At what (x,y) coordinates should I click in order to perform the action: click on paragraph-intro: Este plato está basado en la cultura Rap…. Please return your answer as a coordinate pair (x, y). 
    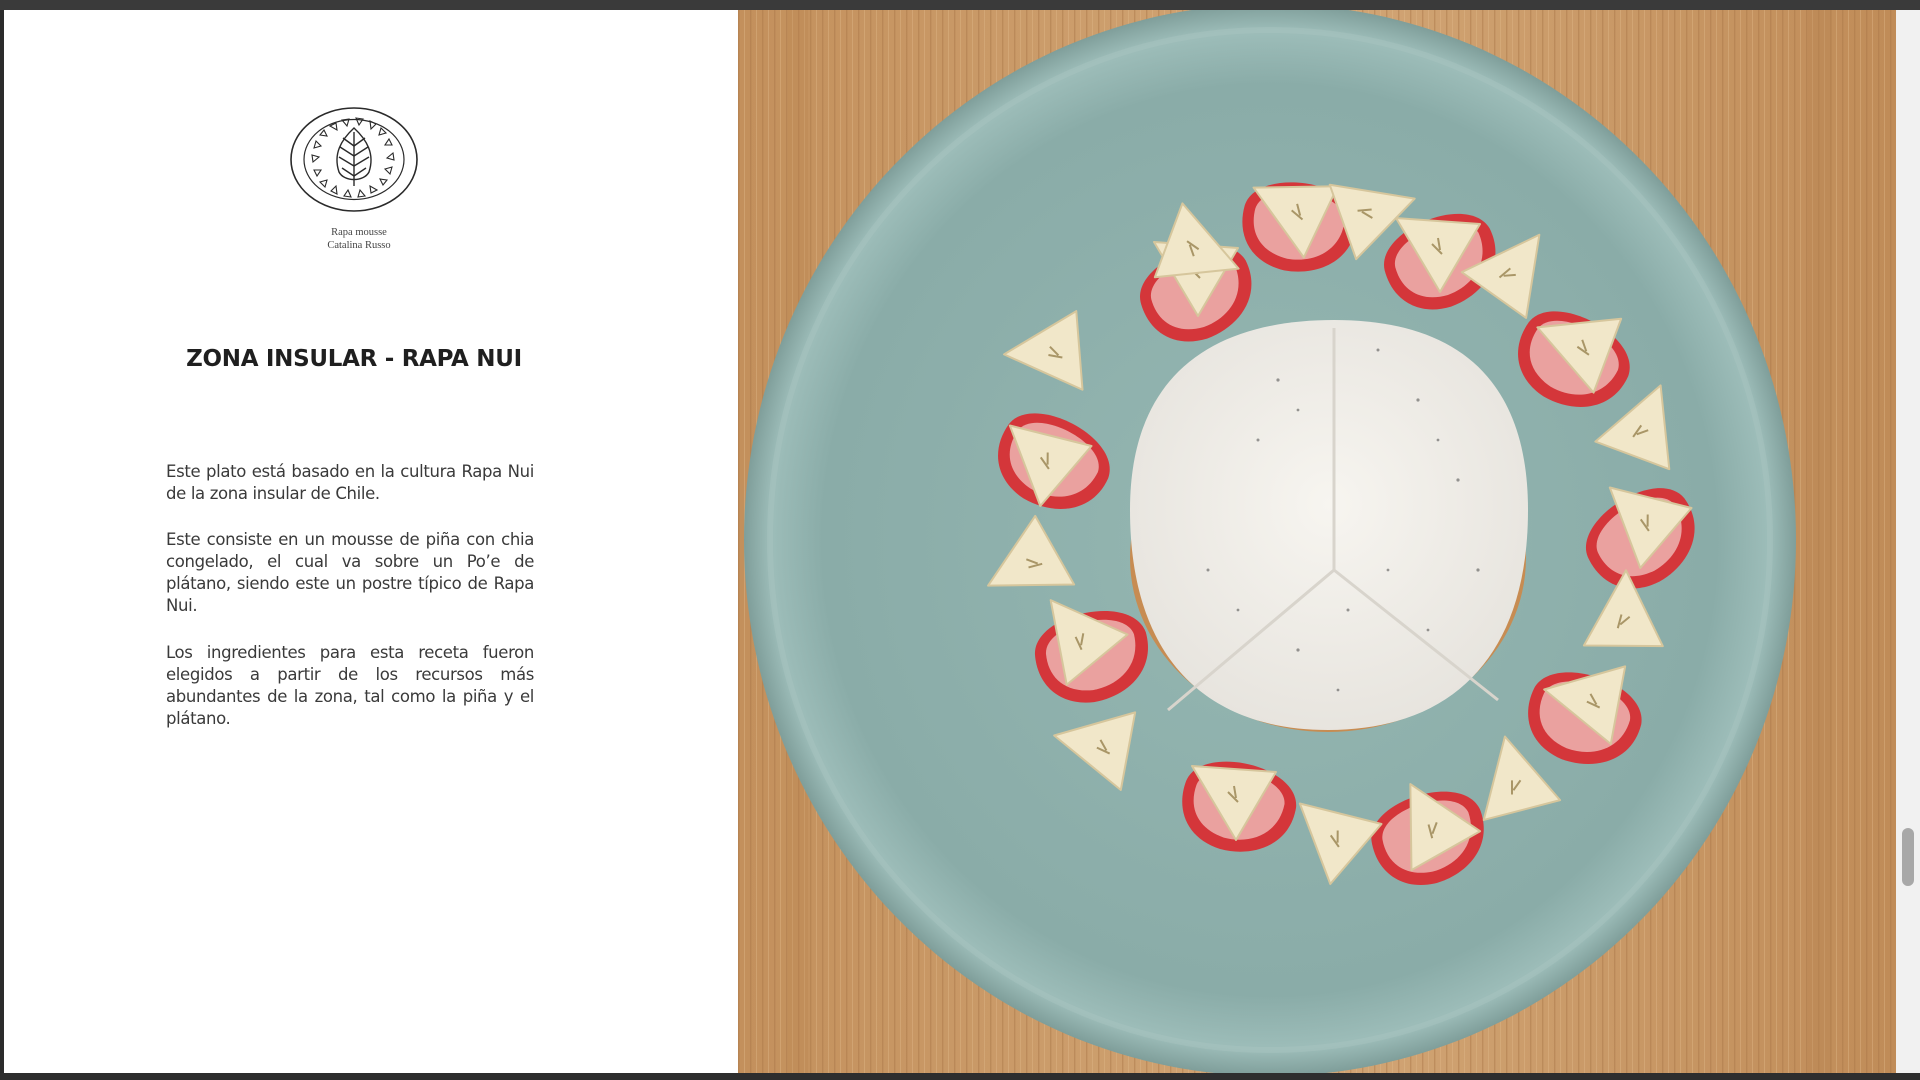
    Looking at the image, I should click on (350, 482).